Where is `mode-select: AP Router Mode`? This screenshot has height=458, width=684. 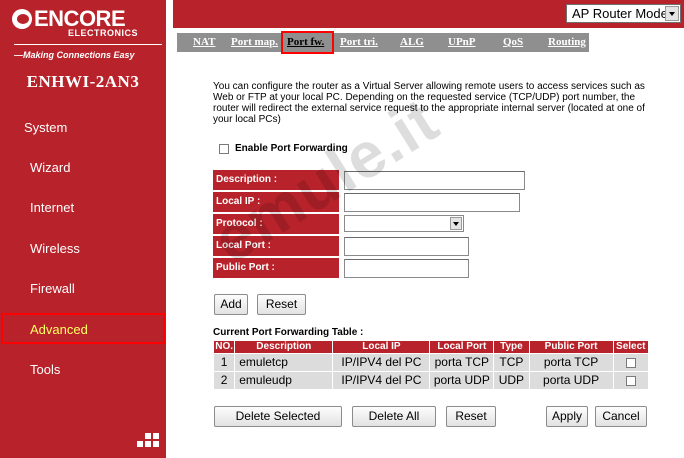 mode-select: AP Router Mode is located at coordinates (623, 13).